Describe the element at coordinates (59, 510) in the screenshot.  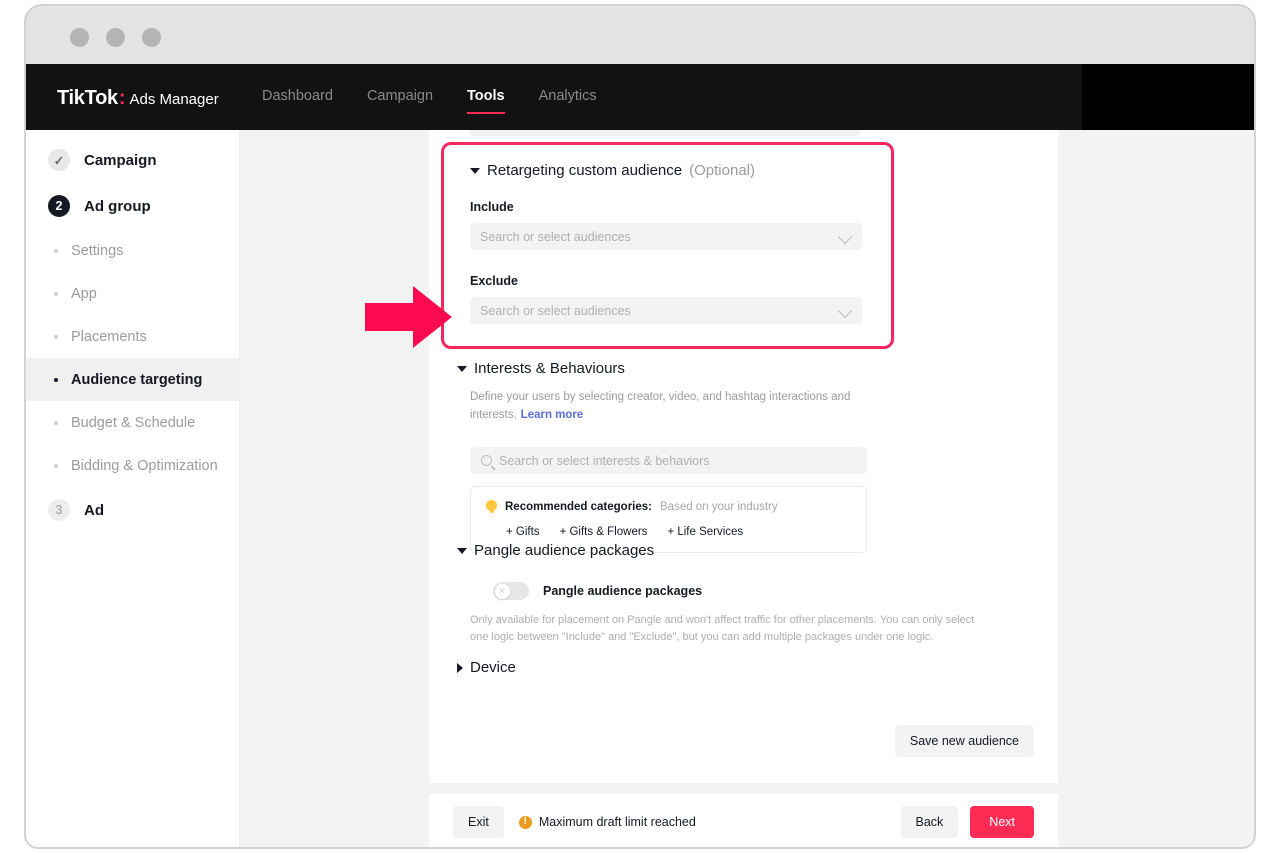
I see `step-number-badge-3: 3` at that location.